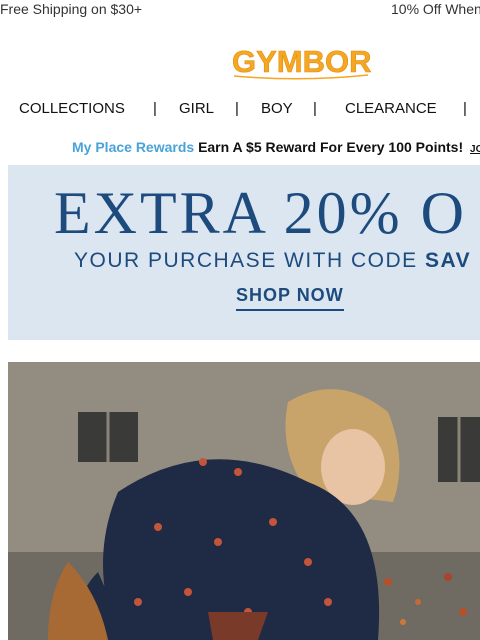 This screenshot has width=480, height=640. Describe the element at coordinates (277, 108) in the screenshot. I see `nav-item-boy: BOY` at that location.